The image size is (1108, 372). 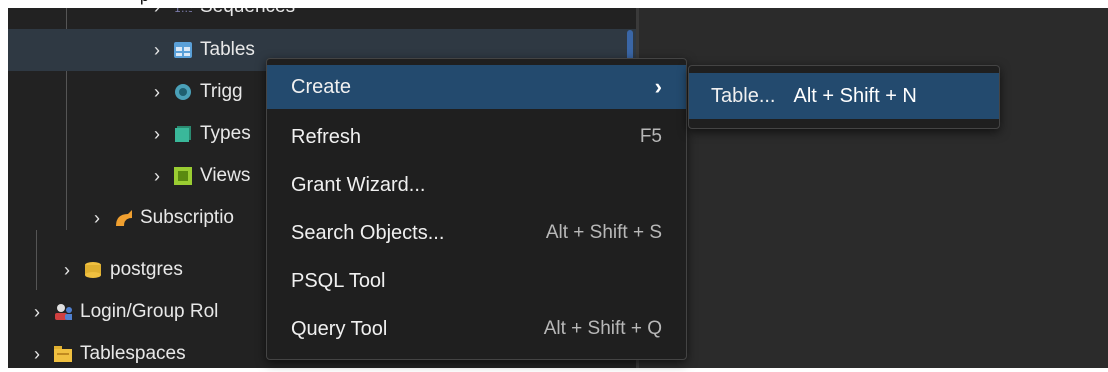 What do you see at coordinates (476, 281) in the screenshot?
I see `menu-item-psql-tool: PSQL Tool` at bounding box center [476, 281].